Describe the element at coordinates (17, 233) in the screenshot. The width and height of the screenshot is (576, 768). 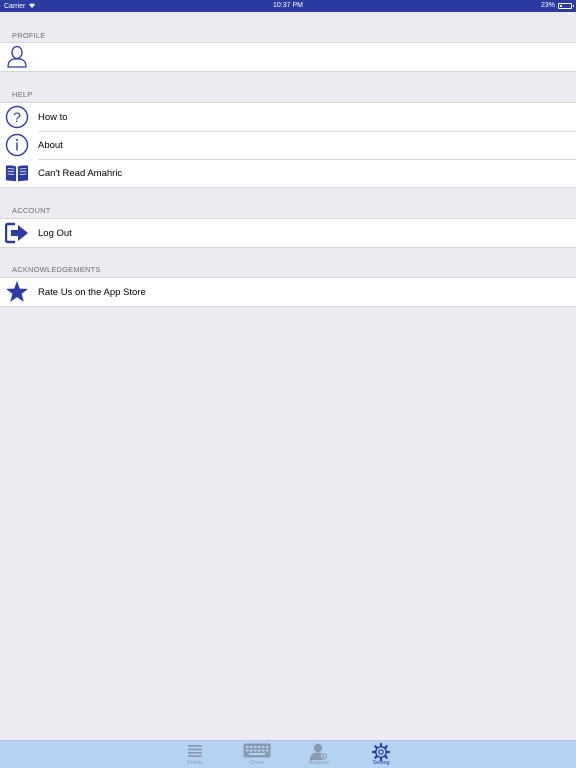
I see `logout-arrow-icon` at that location.